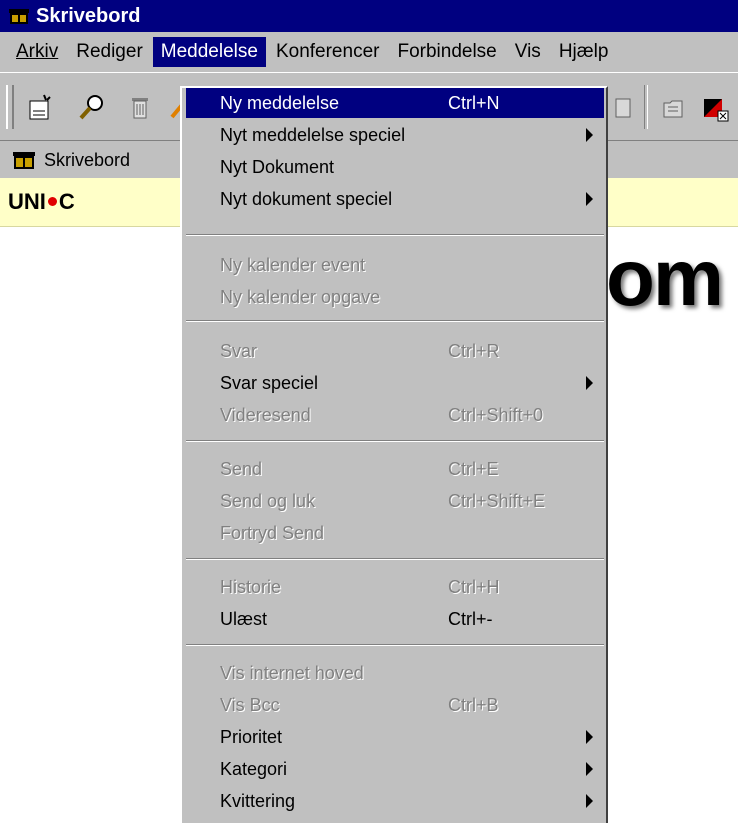 The height and width of the screenshot is (823, 738). What do you see at coordinates (41, 201) in the screenshot?
I see `brand-logo: UNI C` at bounding box center [41, 201].